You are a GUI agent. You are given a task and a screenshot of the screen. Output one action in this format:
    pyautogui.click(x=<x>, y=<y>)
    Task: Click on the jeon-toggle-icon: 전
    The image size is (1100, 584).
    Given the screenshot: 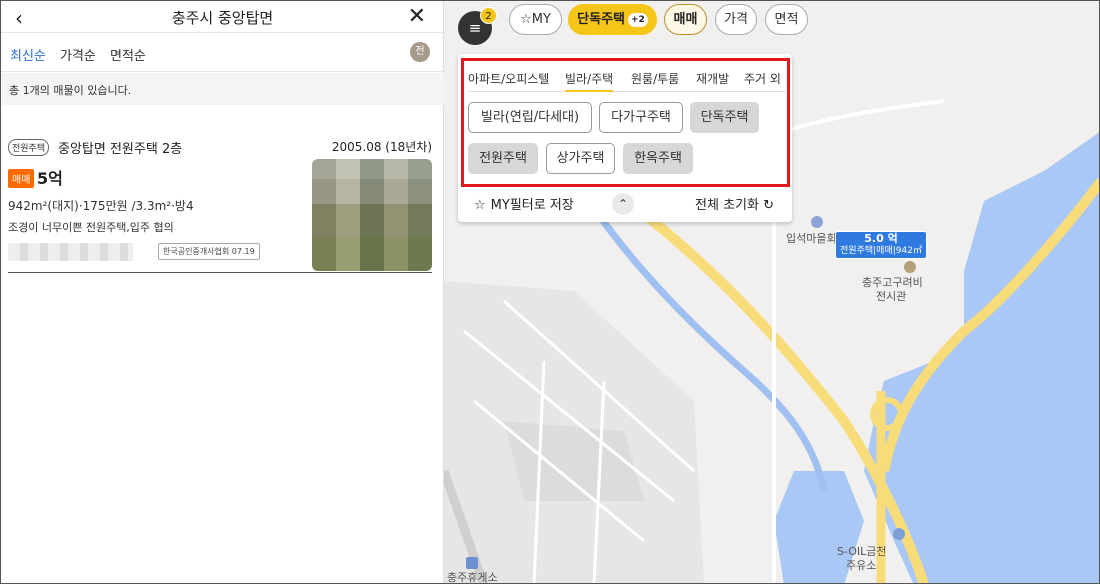 What is the action you would take?
    pyautogui.click(x=420, y=52)
    